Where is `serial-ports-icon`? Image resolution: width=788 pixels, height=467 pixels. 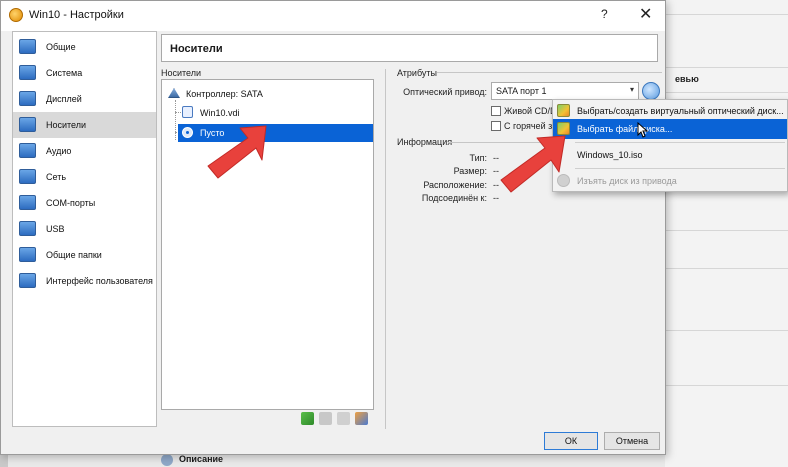 serial-ports-icon is located at coordinates (27, 202).